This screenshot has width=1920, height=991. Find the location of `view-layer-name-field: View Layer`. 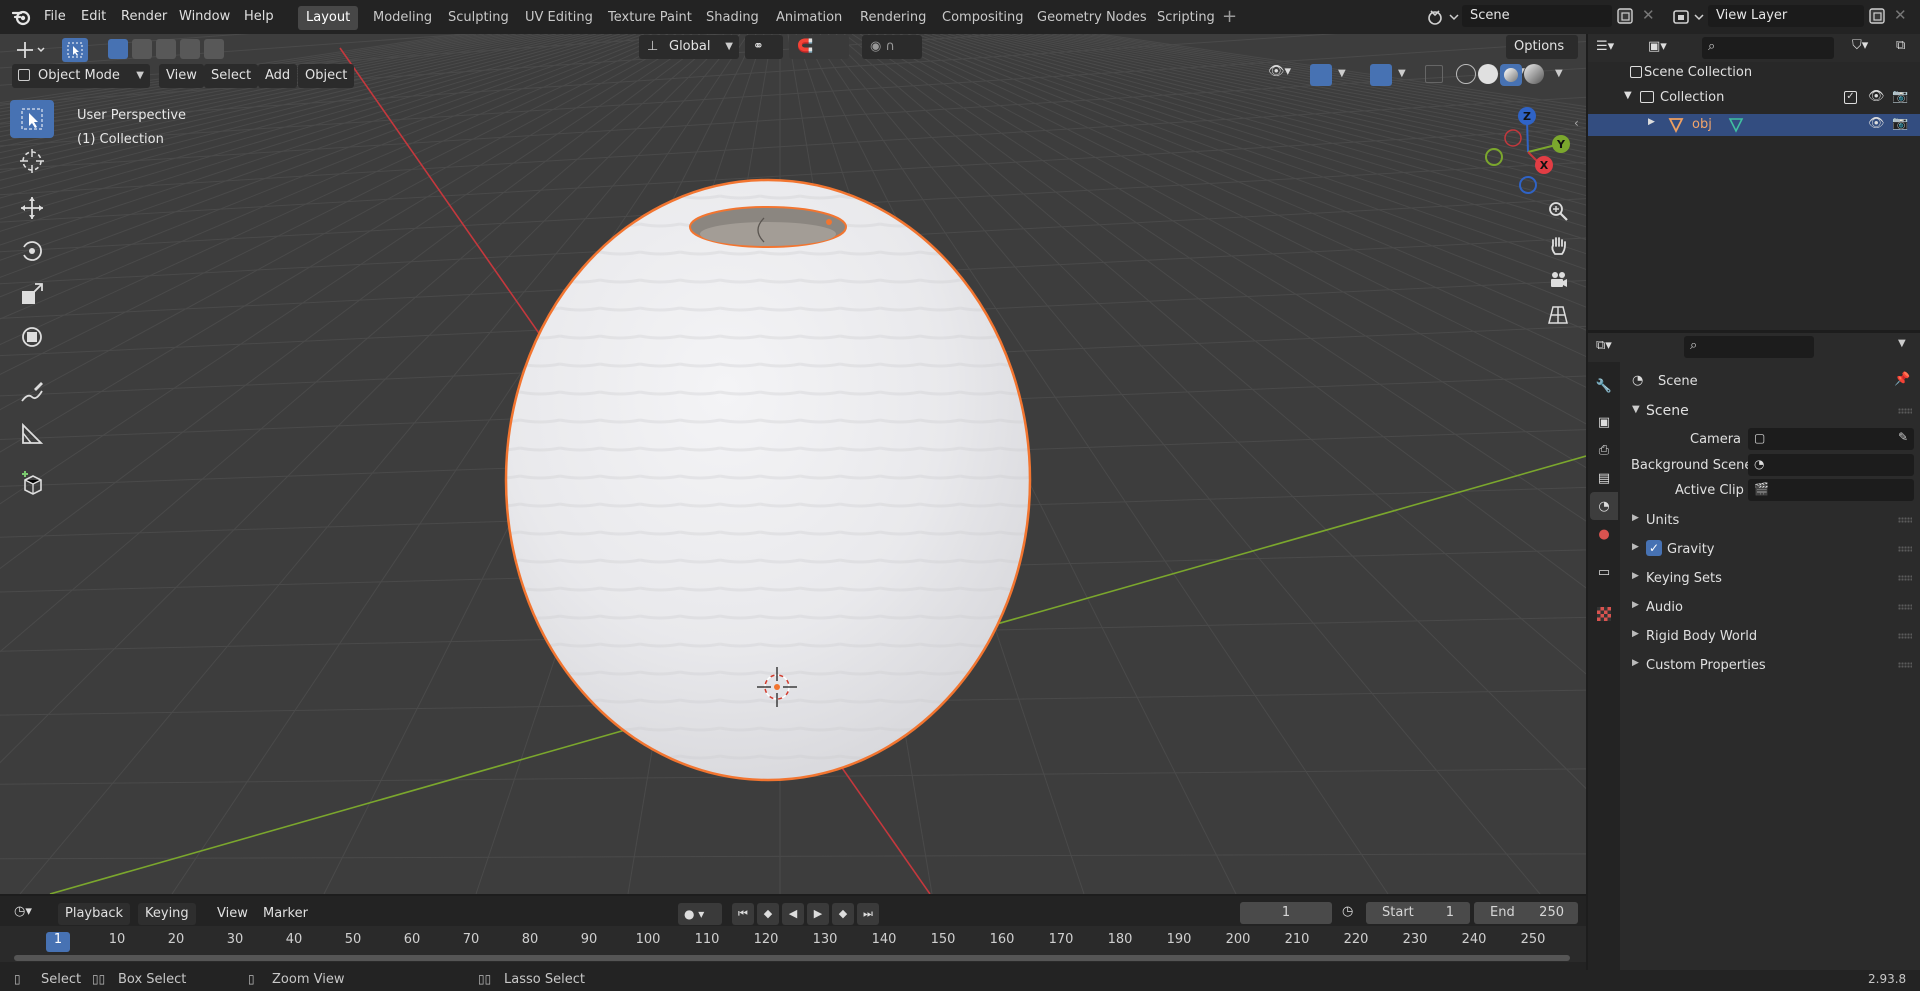

view-layer-name-field: View Layer is located at coordinates (1786, 16).